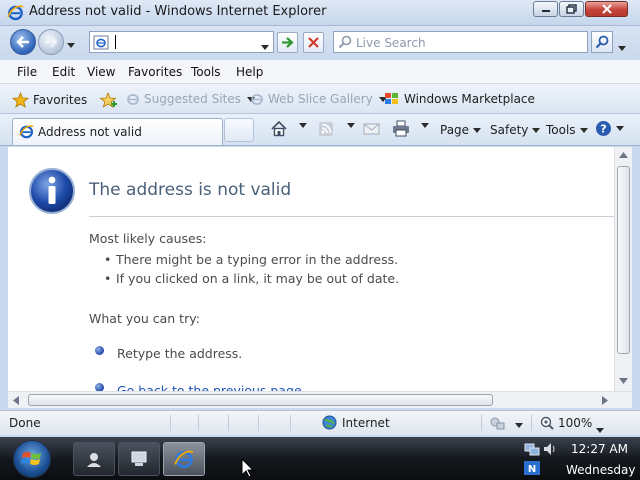  I want to click on zoom-dropdown, so click(600, 429).